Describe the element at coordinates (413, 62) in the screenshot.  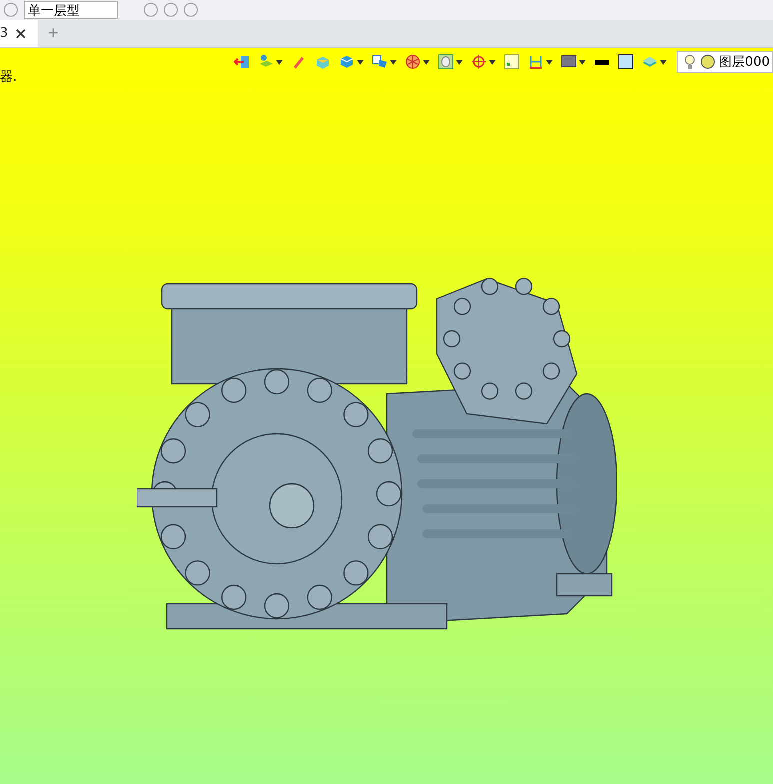
I see `polyhedron-icon` at that location.